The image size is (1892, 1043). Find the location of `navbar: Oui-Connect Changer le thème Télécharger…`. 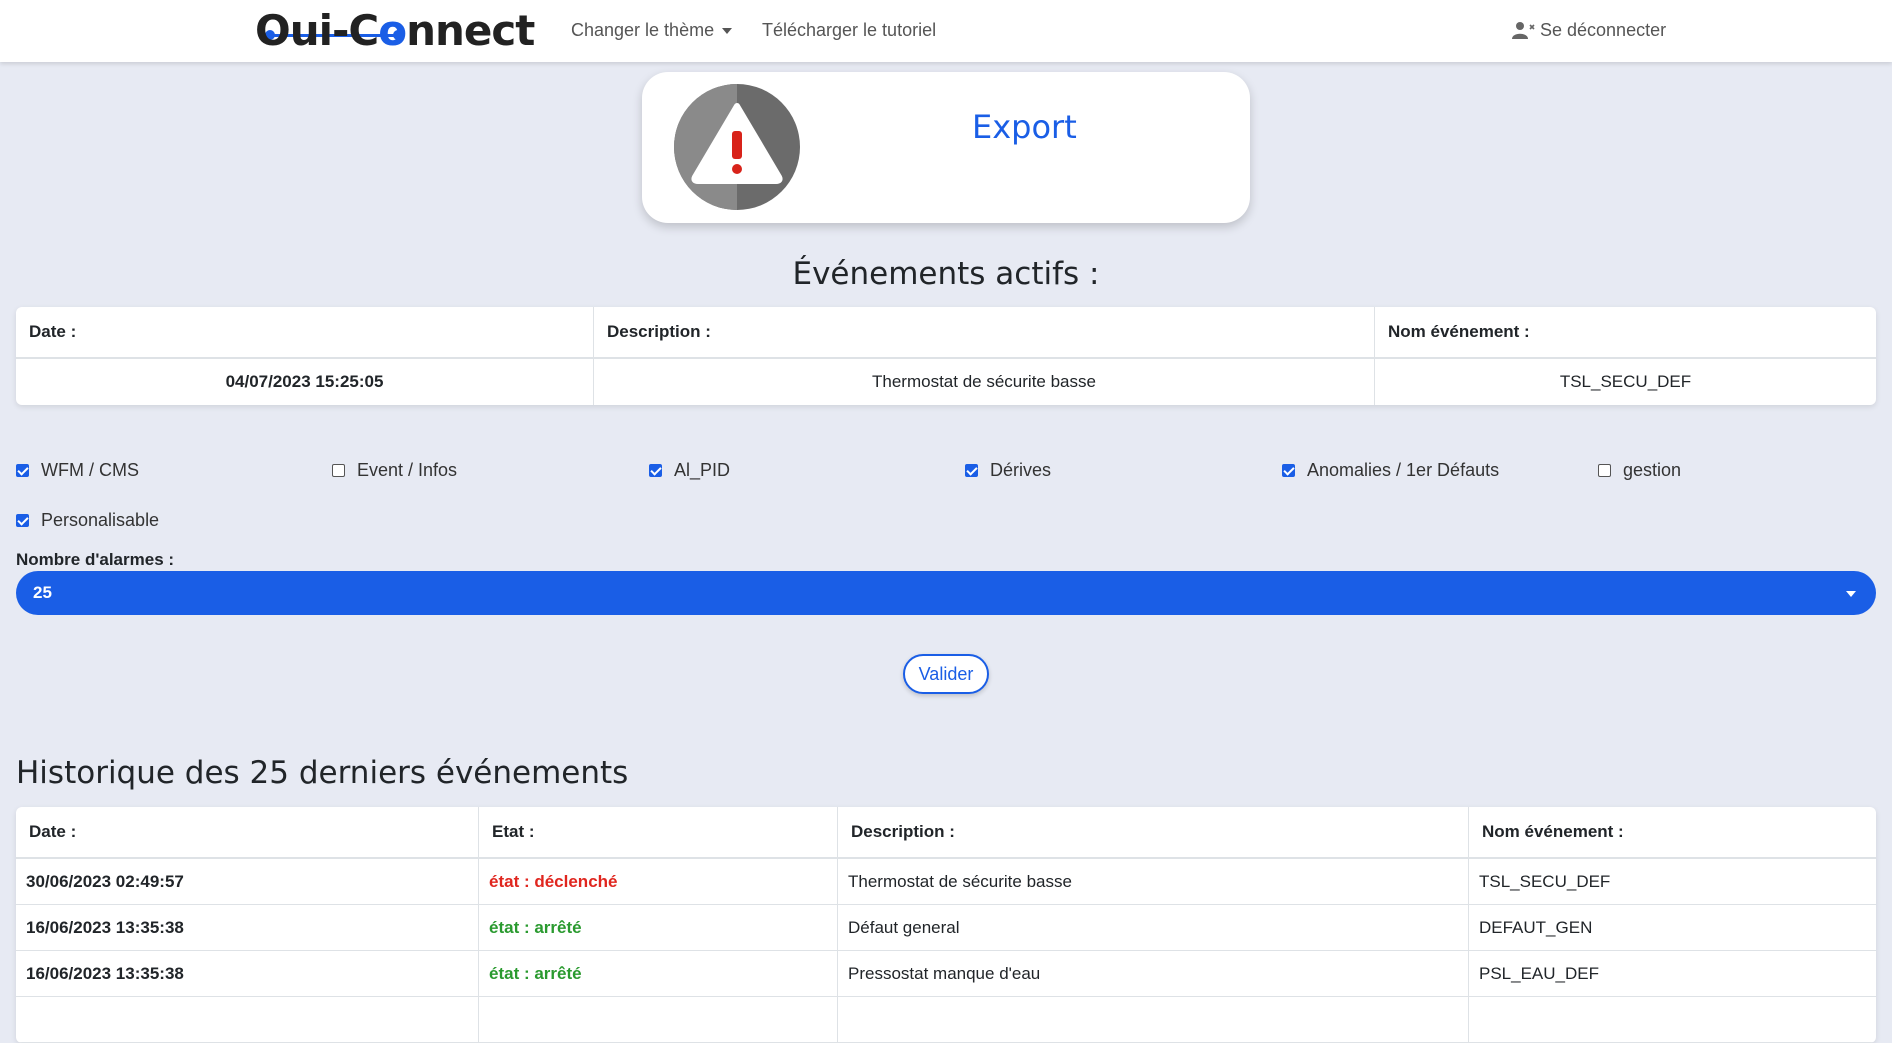

navbar: Oui-Connect Changer le thème Télécharger… is located at coordinates (946, 31).